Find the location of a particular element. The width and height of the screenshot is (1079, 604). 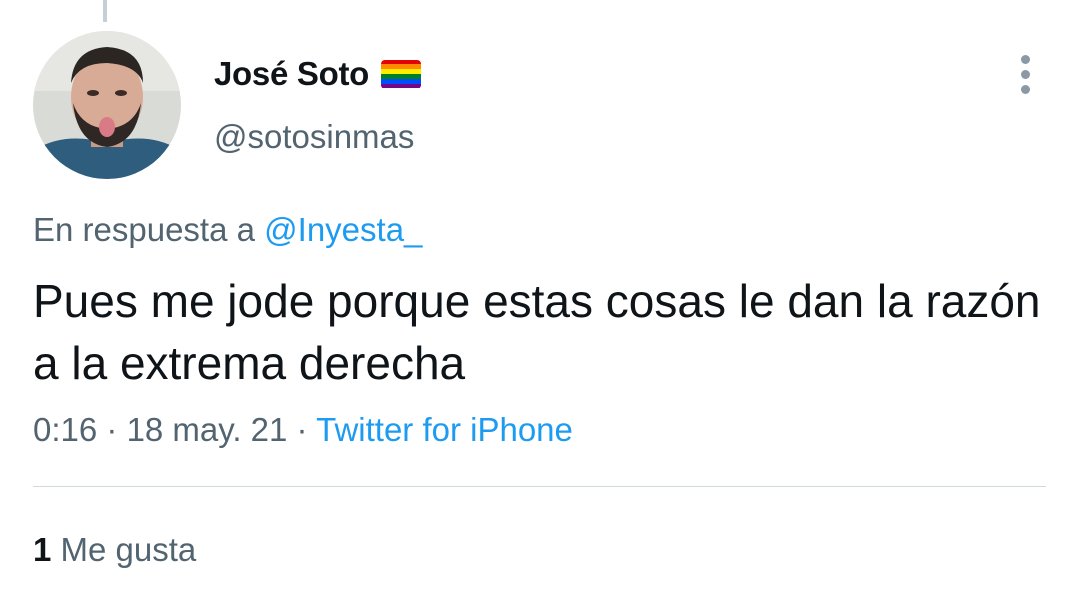

avatar is located at coordinates (107, 105).